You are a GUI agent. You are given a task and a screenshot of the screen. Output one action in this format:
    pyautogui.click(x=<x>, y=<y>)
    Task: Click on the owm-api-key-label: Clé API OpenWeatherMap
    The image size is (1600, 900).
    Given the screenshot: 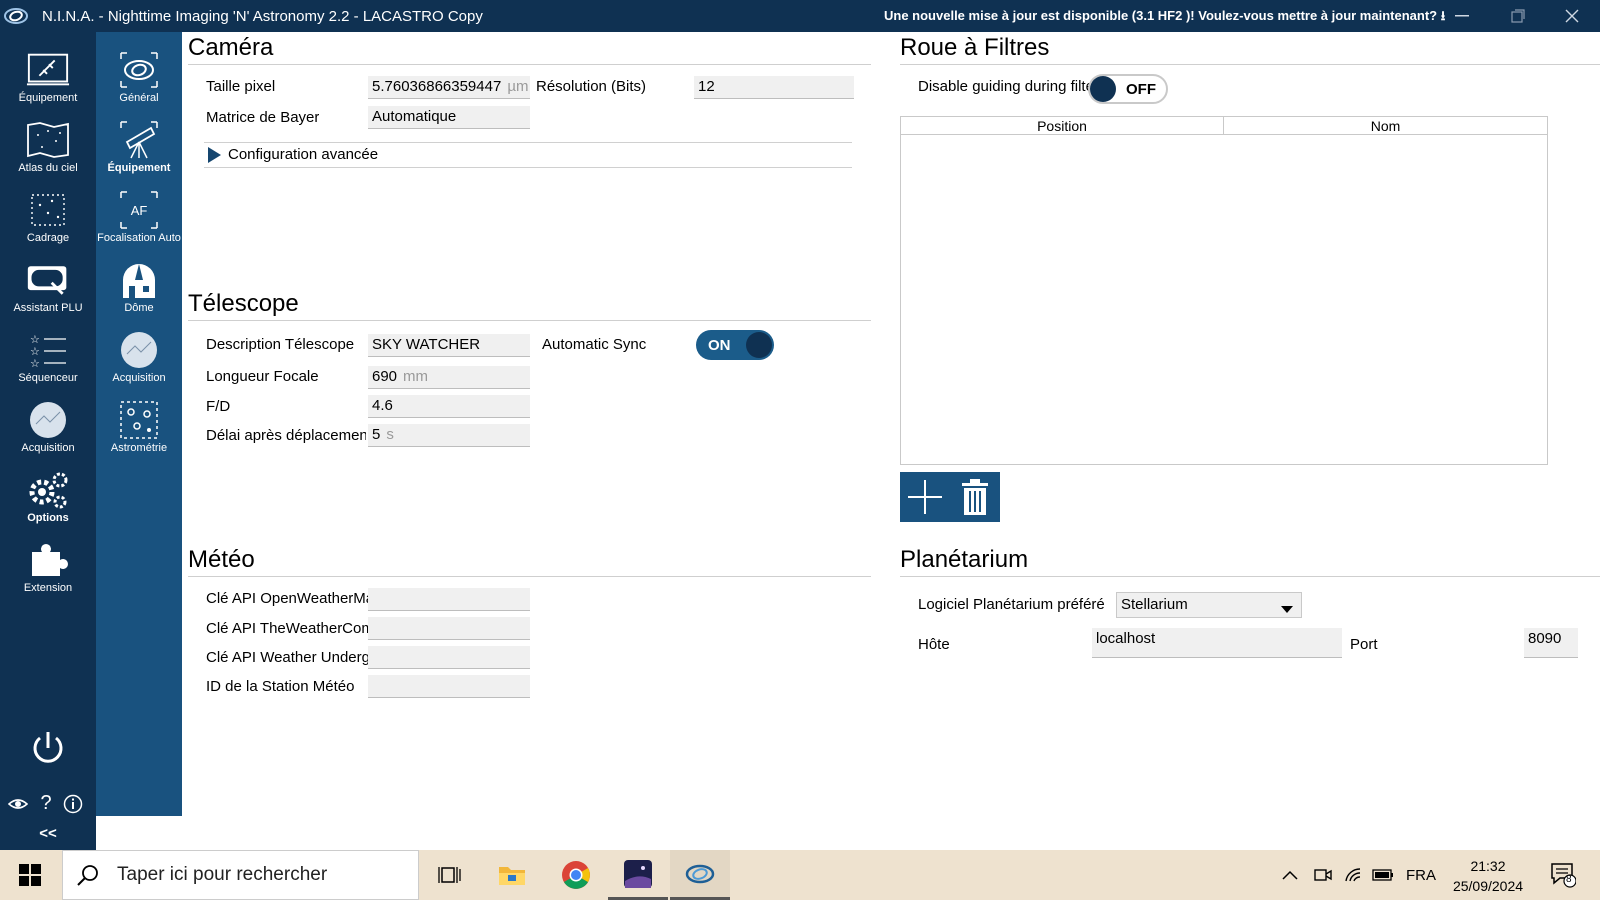 What is the action you would take?
    pyautogui.click(x=287, y=598)
    